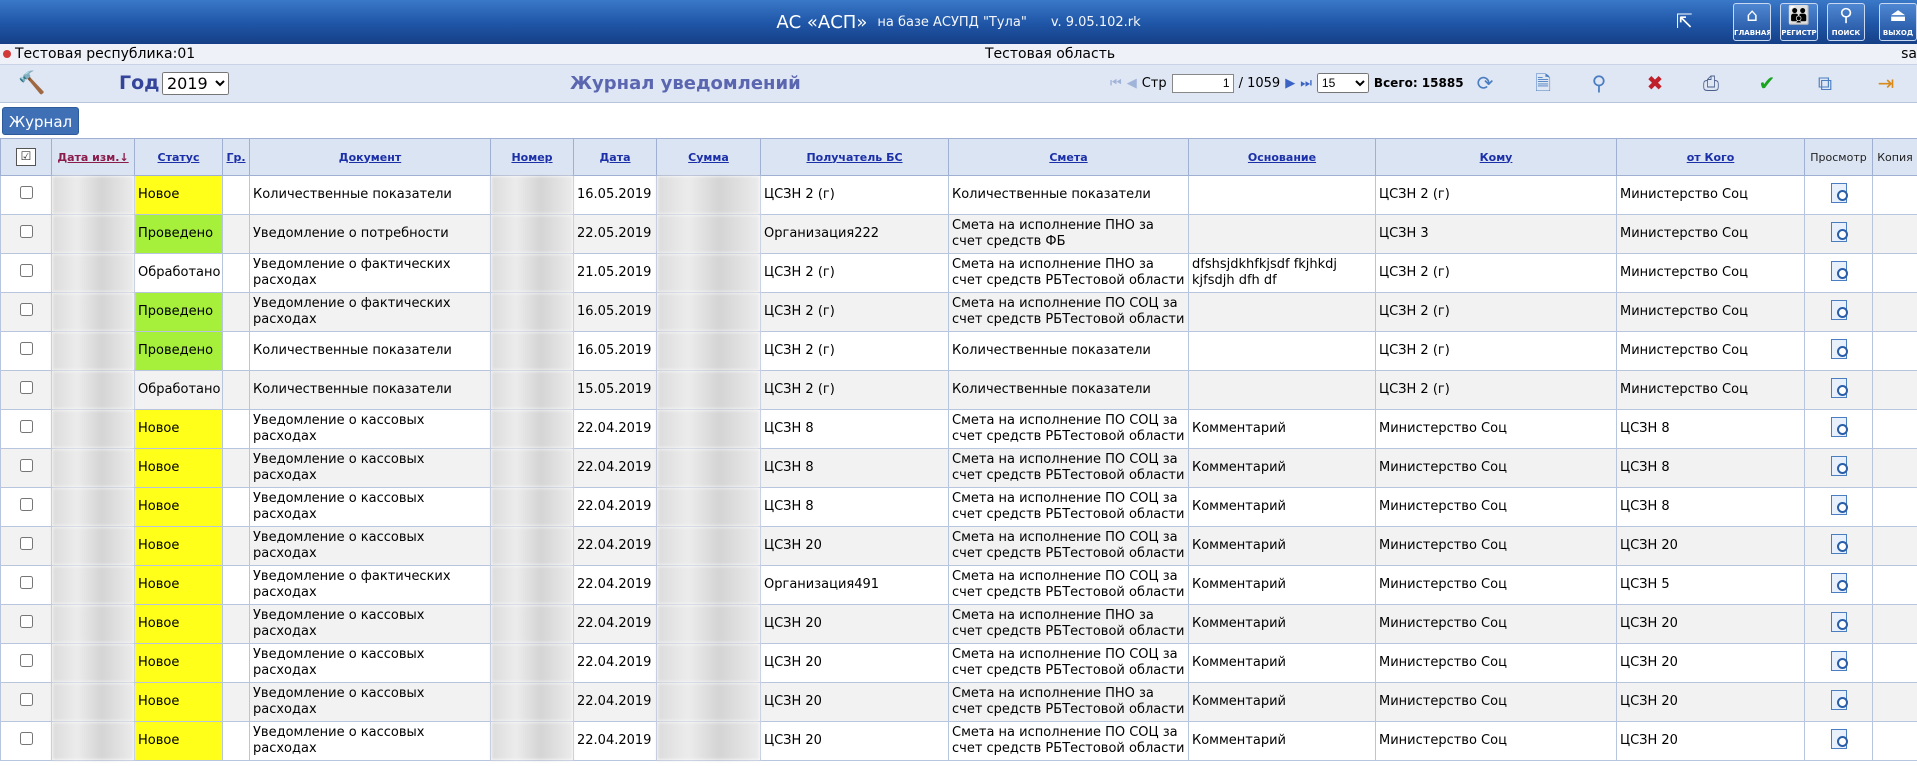 This screenshot has width=1917, height=766. What do you see at coordinates (1116, 83) in the screenshot?
I see `first-page-icon: ⏮` at bounding box center [1116, 83].